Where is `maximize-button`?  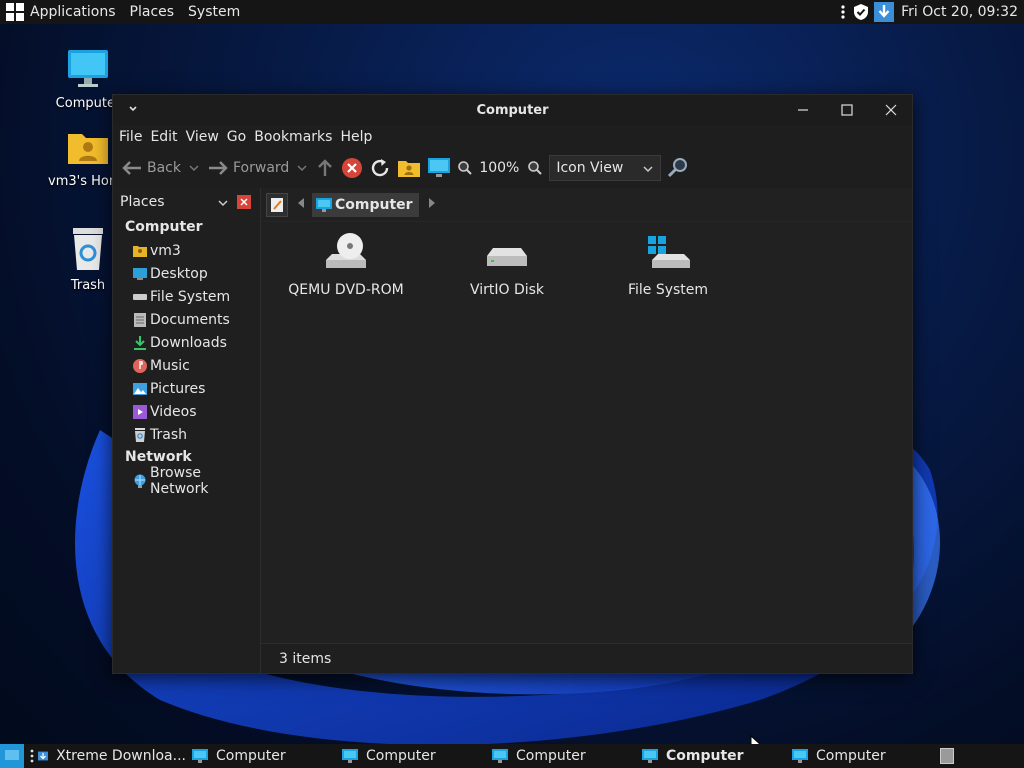
maximize-button is located at coordinates (847, 110).